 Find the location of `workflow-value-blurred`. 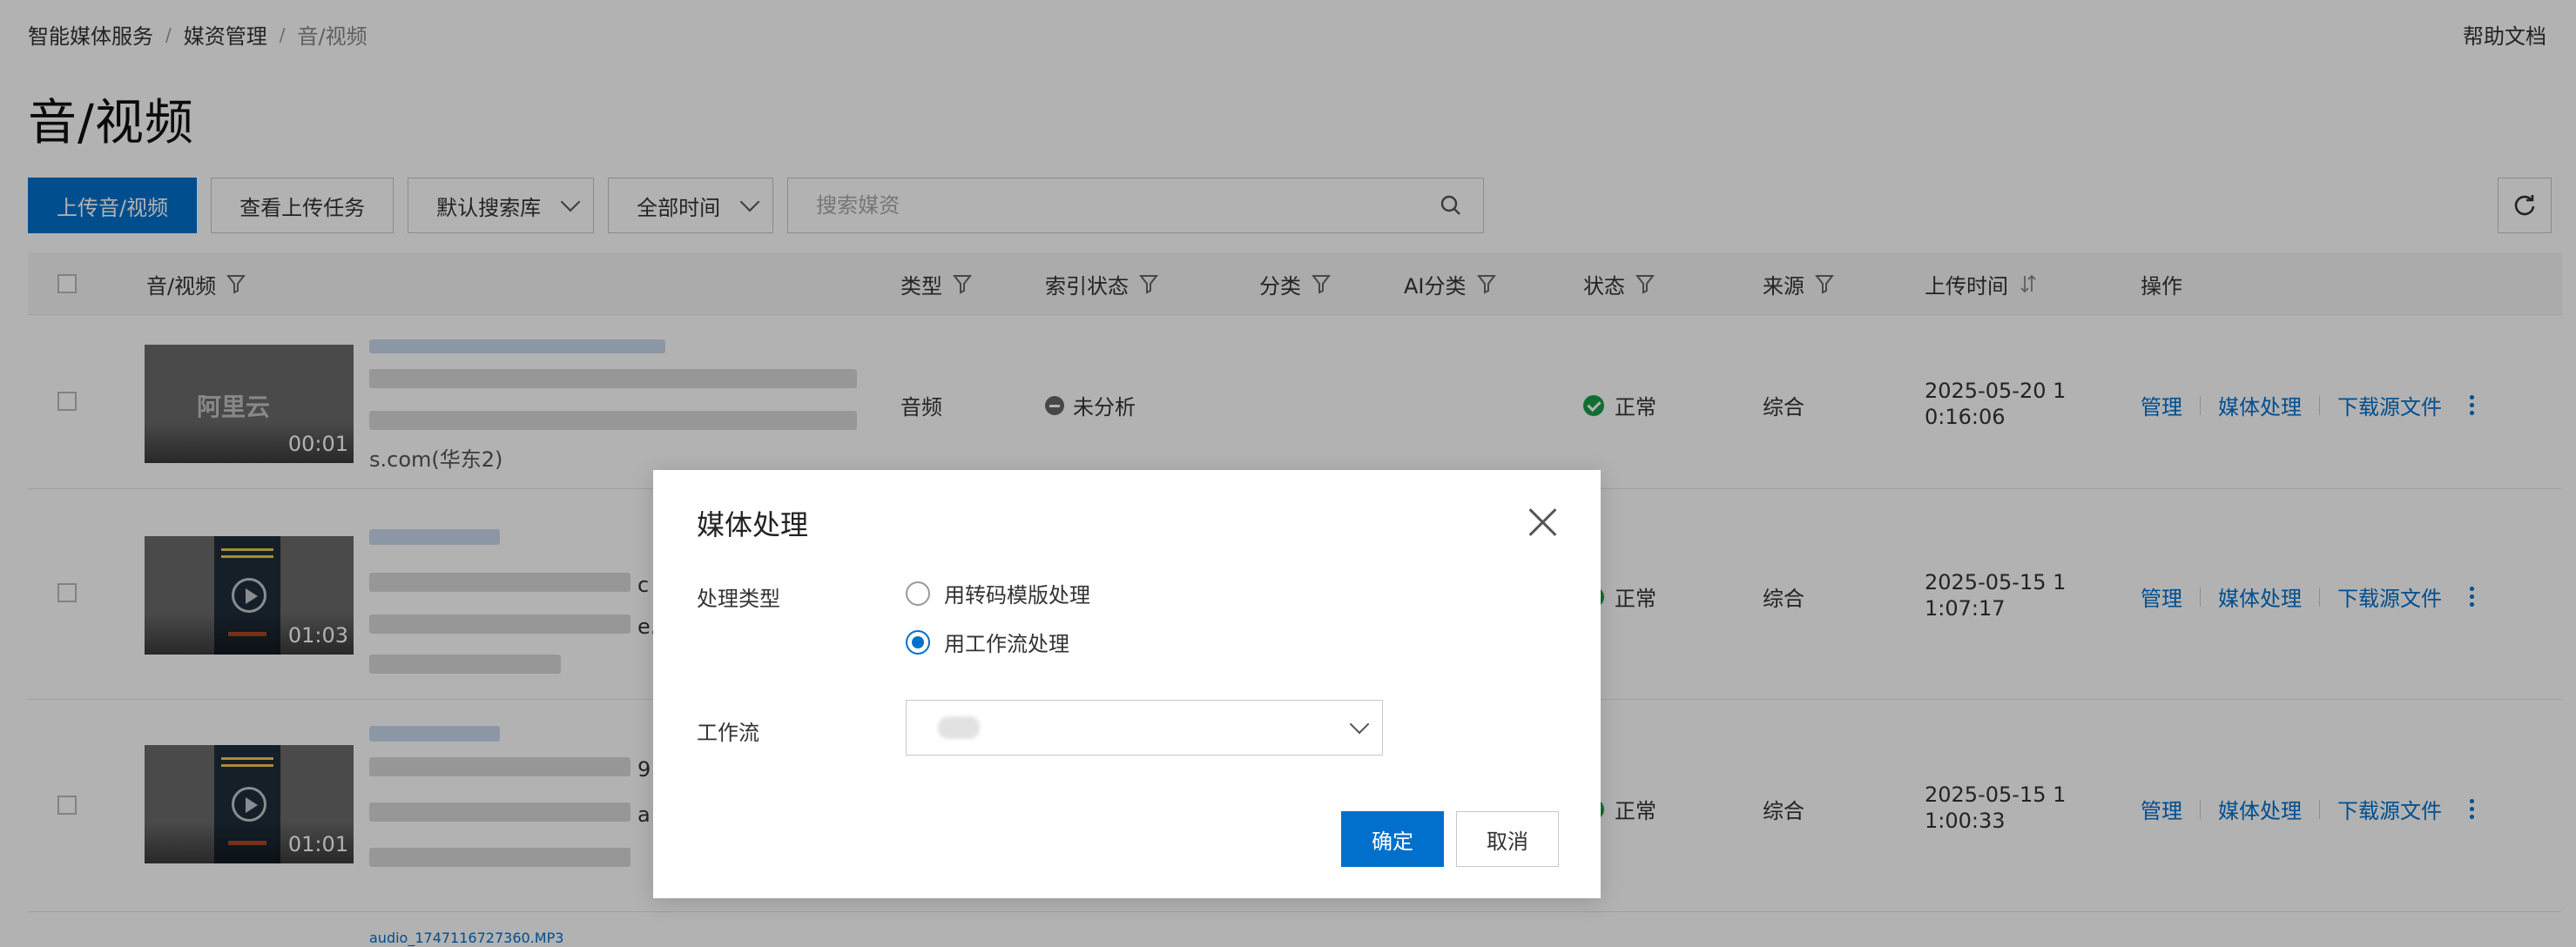

workflow-value-blurred is located at coordinates (959, 727).